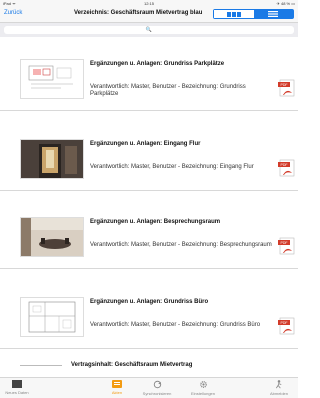 The height and width of the screenshot is (398, 320). What do you see at coordinates (278, 393) in the screenshot?
I see `tab-label: Abmelden` at bounding box center [278, 393].